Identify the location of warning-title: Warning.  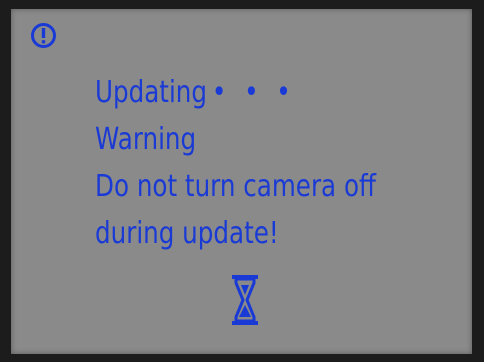
(146, 139).